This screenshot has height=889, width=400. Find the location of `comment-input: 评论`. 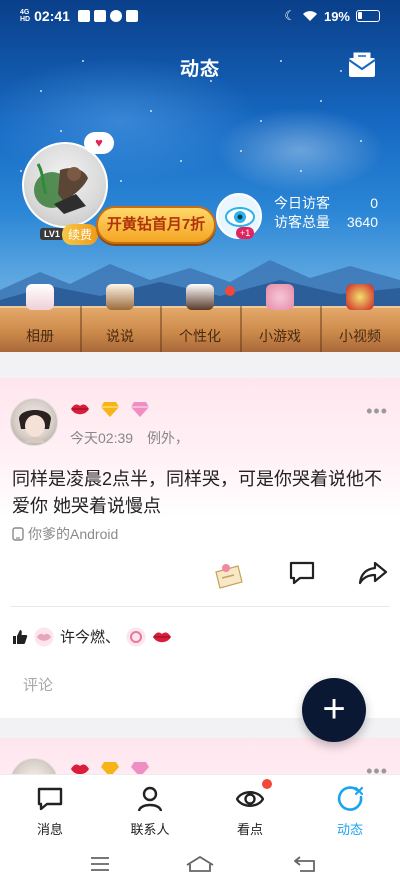

comment-input: 评论 is located at coordinates (38, 684).